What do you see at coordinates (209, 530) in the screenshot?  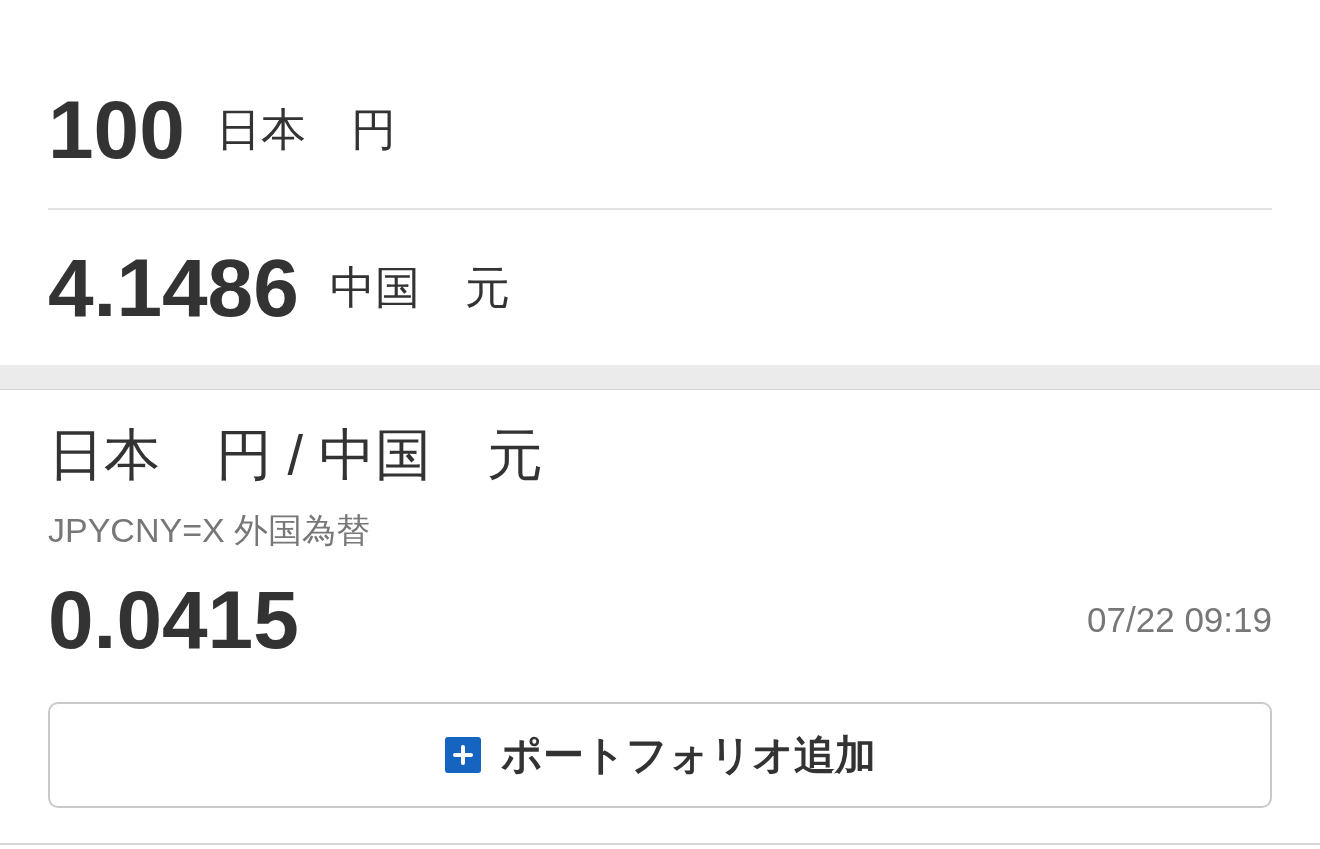 I see `symbol-label: JPYCNY=X 外国為替` at bounding box center [209, 530].